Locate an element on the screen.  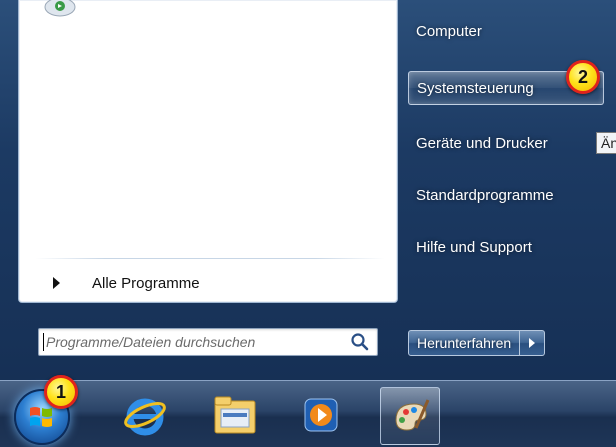
program-icon is located at coordinates (60, 8).